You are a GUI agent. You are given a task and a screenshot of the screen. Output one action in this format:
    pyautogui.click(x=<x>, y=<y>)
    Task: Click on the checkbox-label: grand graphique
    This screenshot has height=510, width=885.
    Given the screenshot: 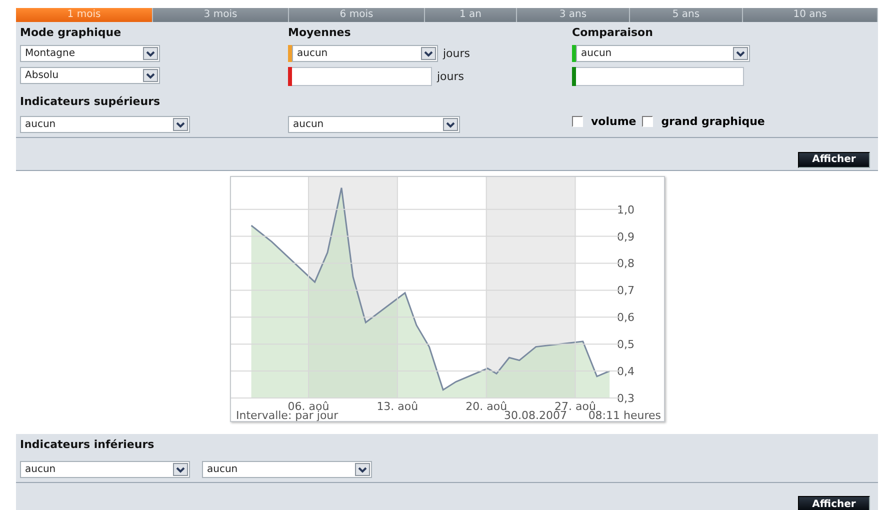 What is the action you would take?
    pyautogui.click(x=713, y=121)
    